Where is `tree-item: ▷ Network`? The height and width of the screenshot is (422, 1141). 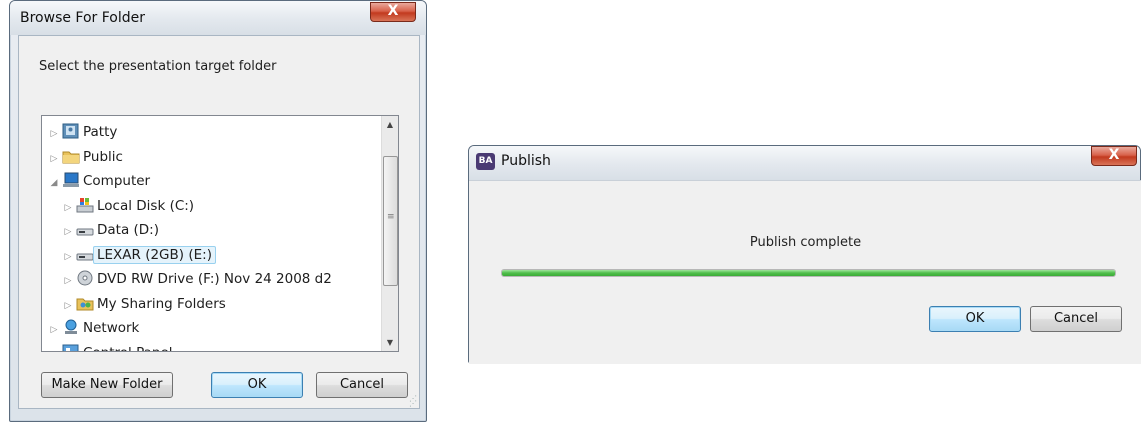 tree-item: ▷ Network is located at coordinates (93, 328).